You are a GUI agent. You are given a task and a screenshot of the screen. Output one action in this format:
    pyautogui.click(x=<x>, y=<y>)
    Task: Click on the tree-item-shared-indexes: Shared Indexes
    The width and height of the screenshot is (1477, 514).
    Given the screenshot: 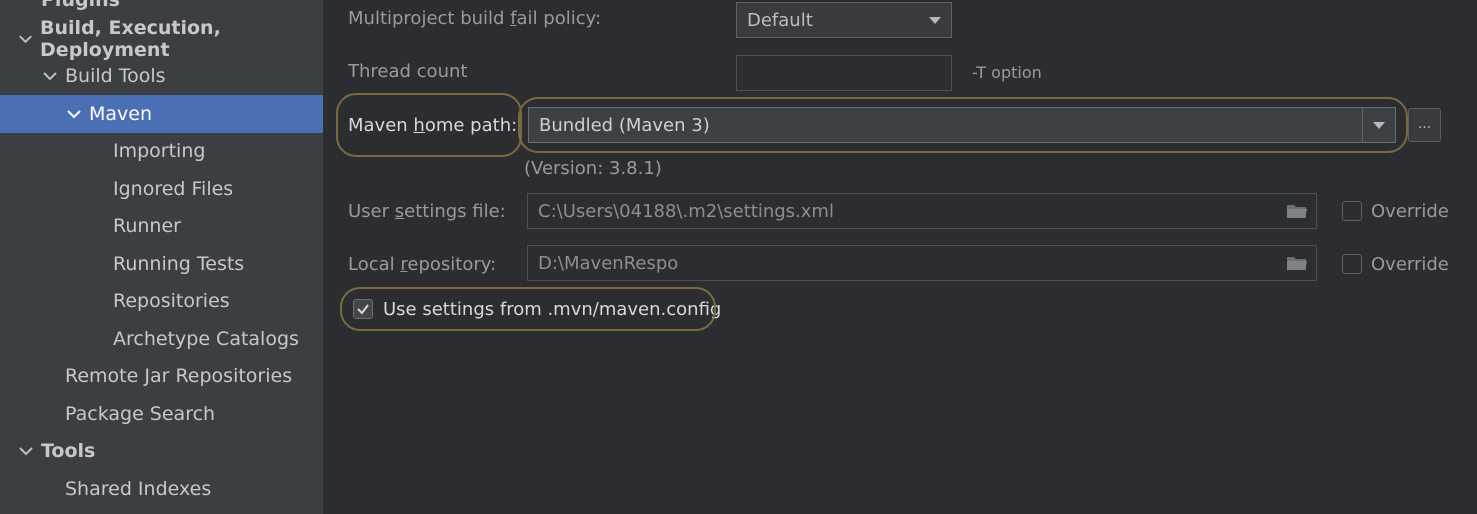 What is the action you would take?
    pyautogui.click(x=161, y=489)
    